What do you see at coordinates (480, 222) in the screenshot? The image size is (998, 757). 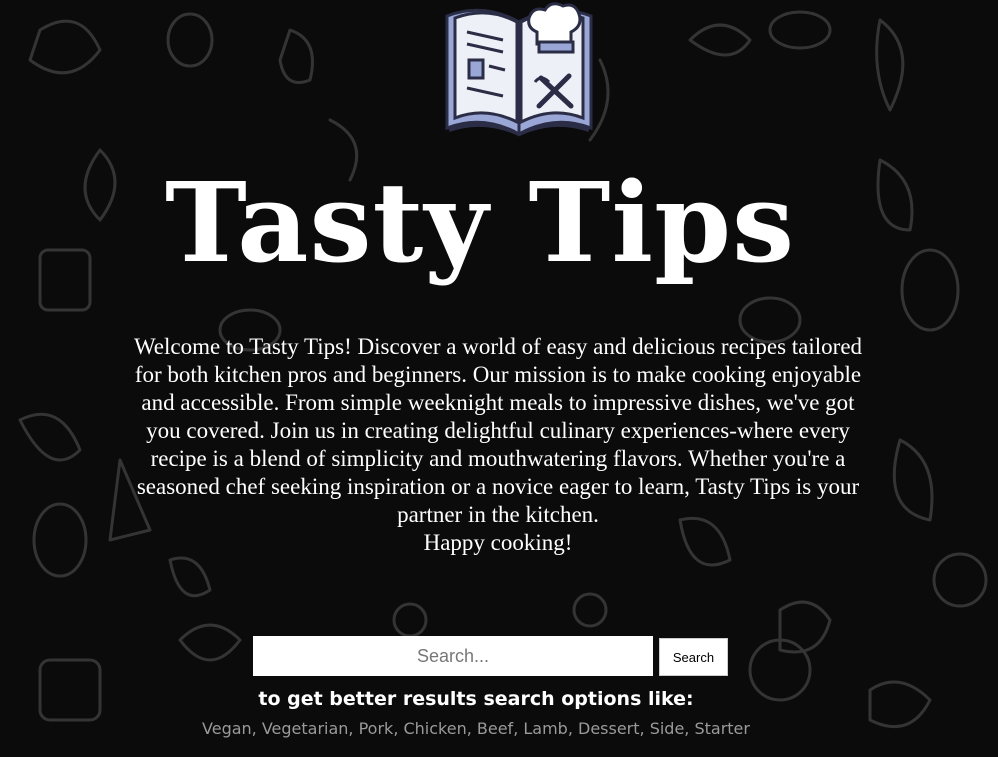 I see `site-title: Tasty Tips` at bounding box center [480, 222].